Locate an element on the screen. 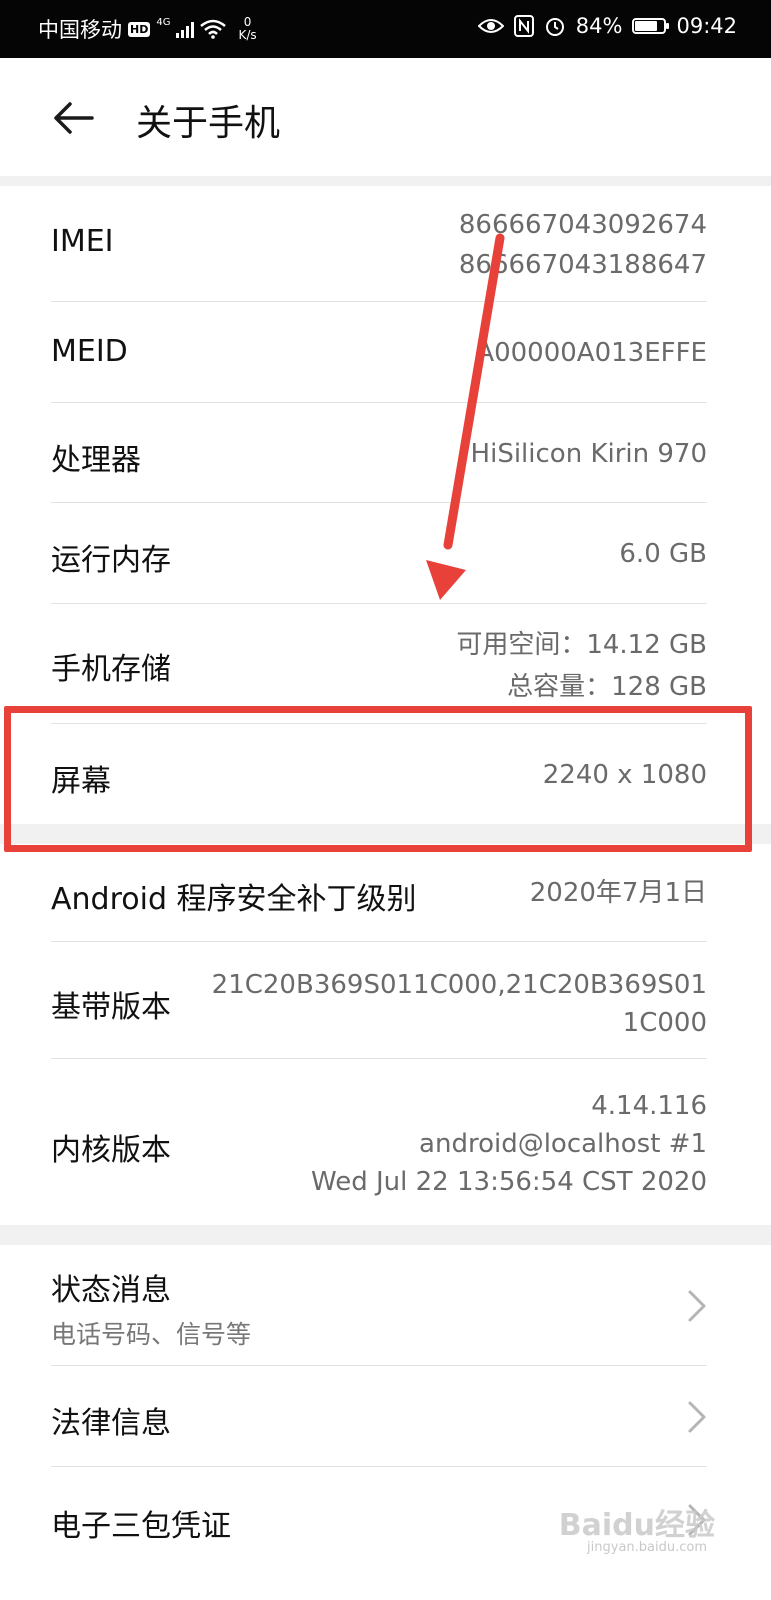 Image resolution: width=771 pixels, height=1600 pixels. annotation-highlight-box is located at coordinates (378, 779).